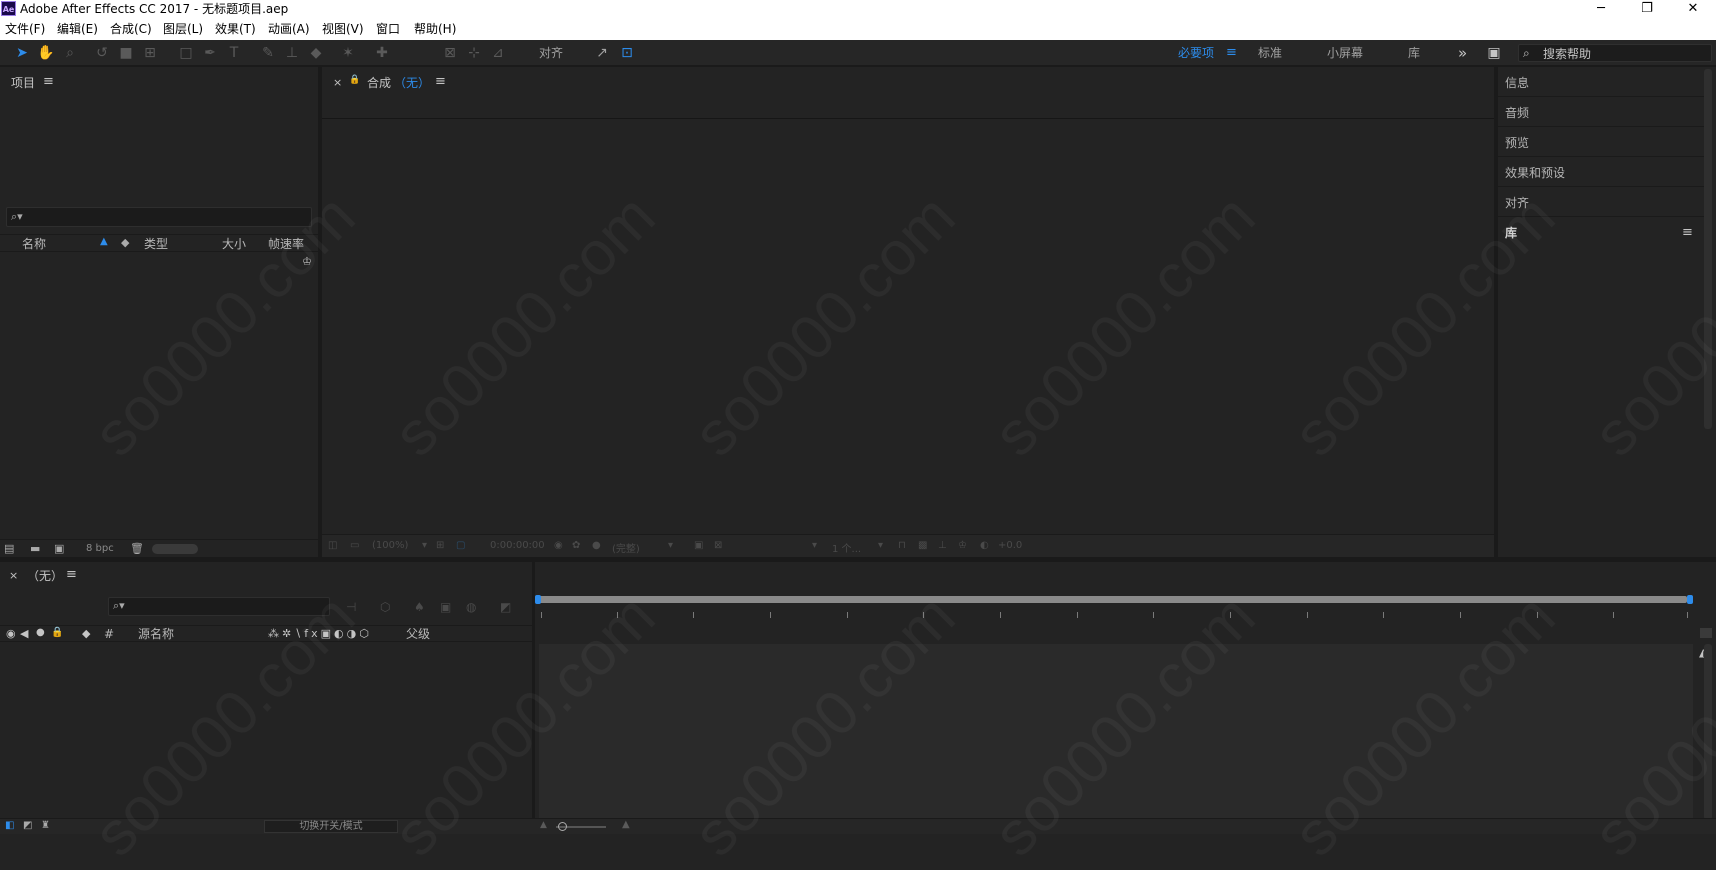 This screenshot has height=870, width=1716. I want to click on menu-composition: 合成(C), so click(131, 29).